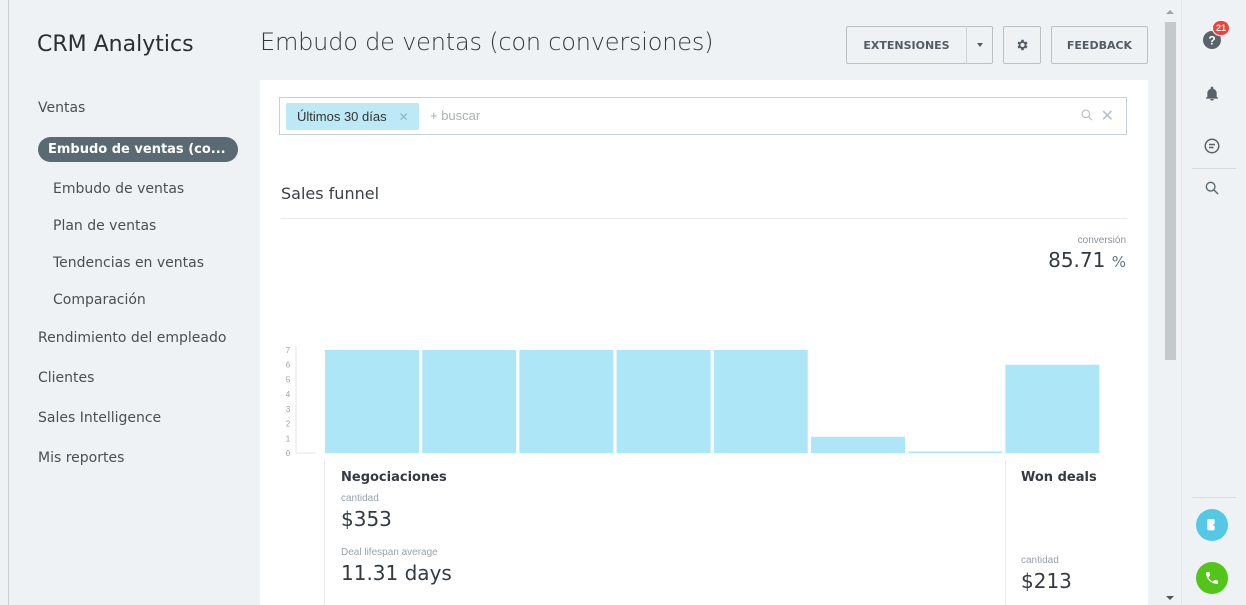 The height and width of the screenshot is (605, 1246). Describe the element at coordinates (1213, 302) in the screenshot. I see `right-rail: ? 21` at that location.